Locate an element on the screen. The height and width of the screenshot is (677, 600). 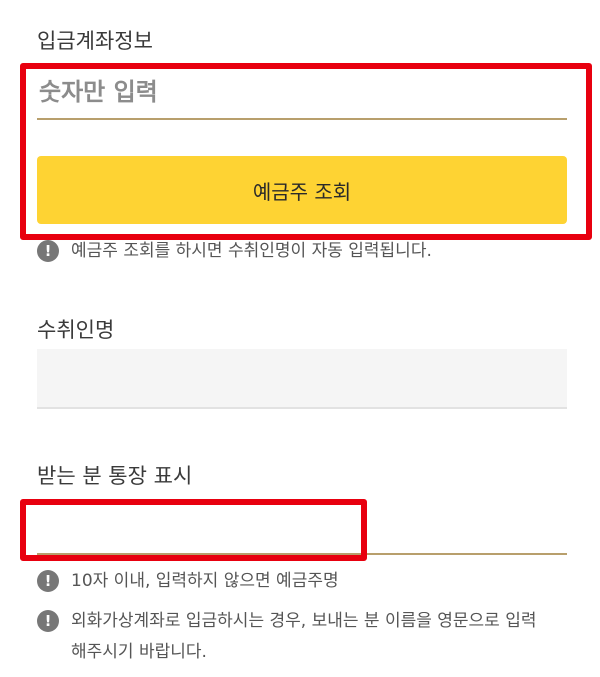
lookup-note: ! 예금주 조회를 하시면 수취인명이 자동 입력됩니다. is located at coordinates (293, 251).